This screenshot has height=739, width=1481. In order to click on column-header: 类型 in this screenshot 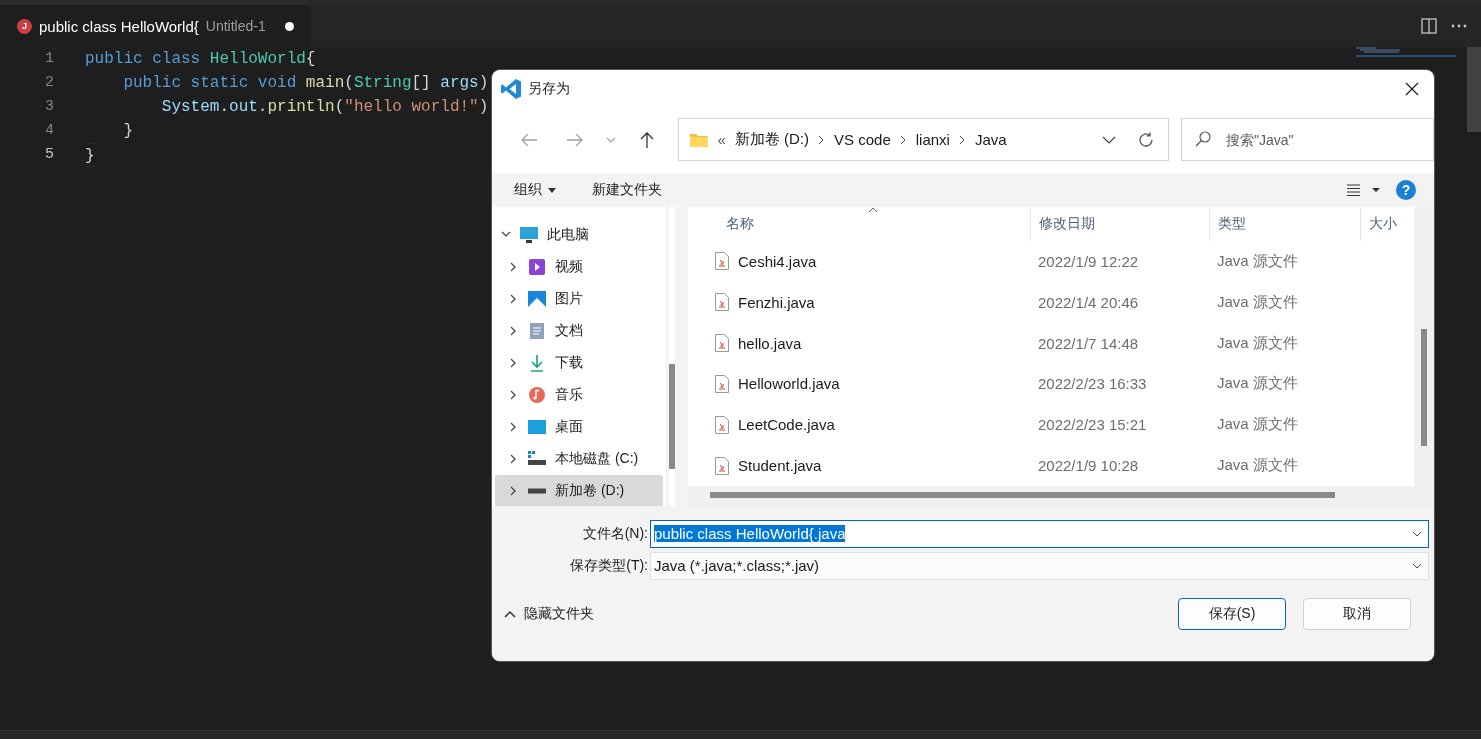, I will do `click(1284, 224)`.